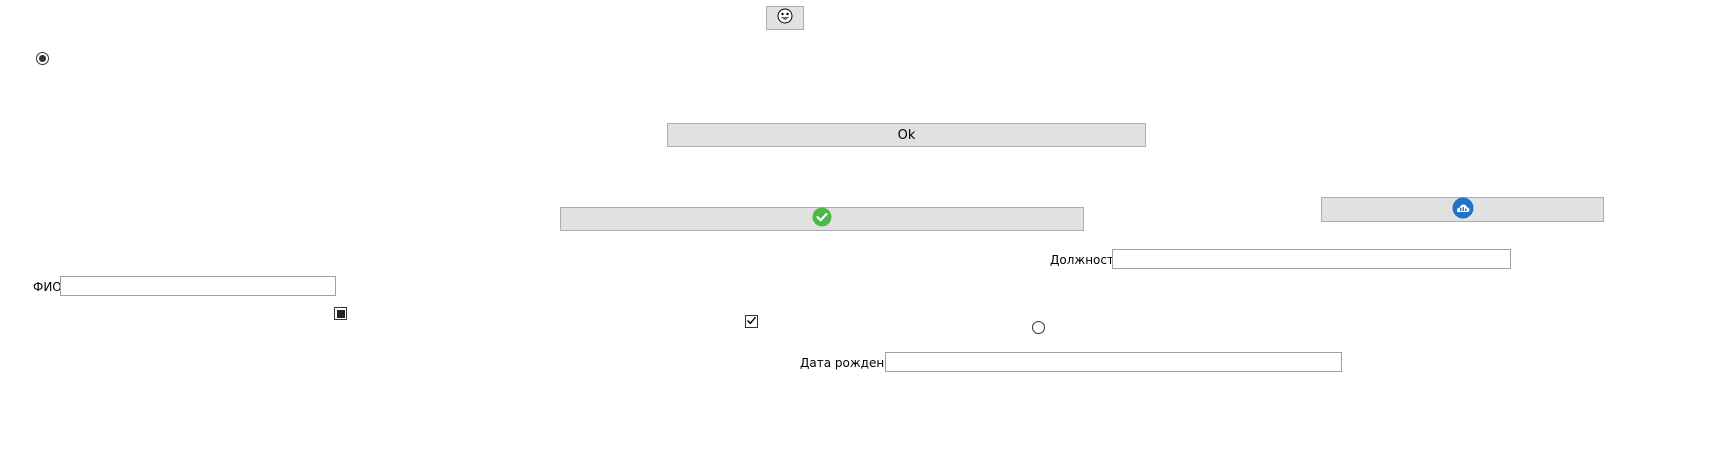 The width and height of the screenshot is (1733, 458). I want to click on radio-dot, so click(42, 58).